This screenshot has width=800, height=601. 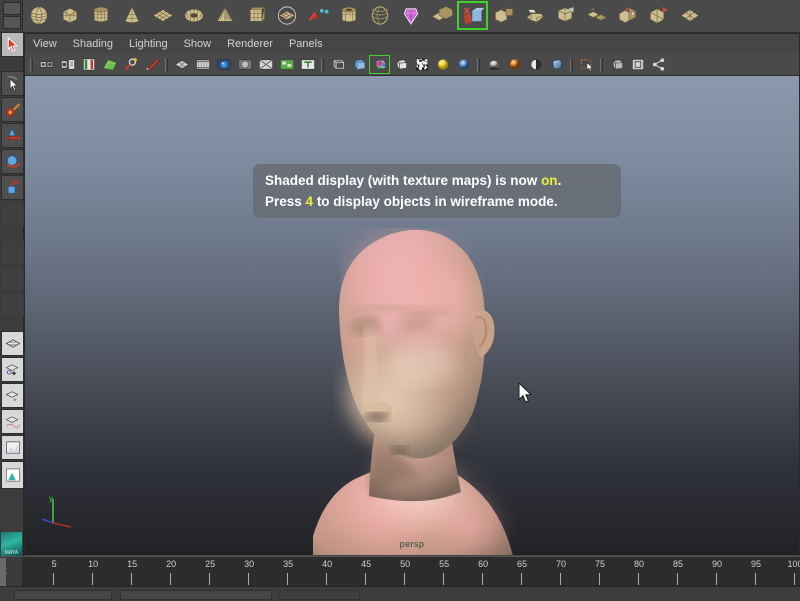 What do you see at coordinates (12, 421) in the screenshot?
I see `layout-persp-graph` at bounding box center [12, 421].